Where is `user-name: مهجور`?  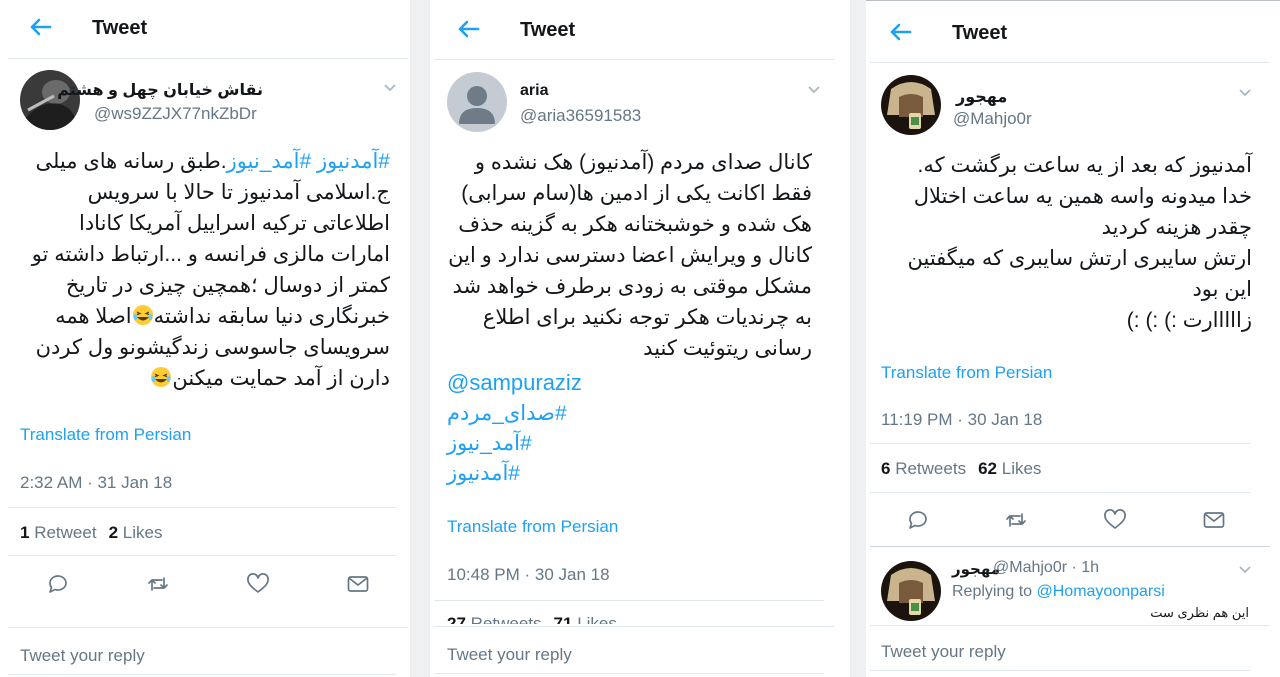
user-name: مهجور is located at coordinates (981, 97).